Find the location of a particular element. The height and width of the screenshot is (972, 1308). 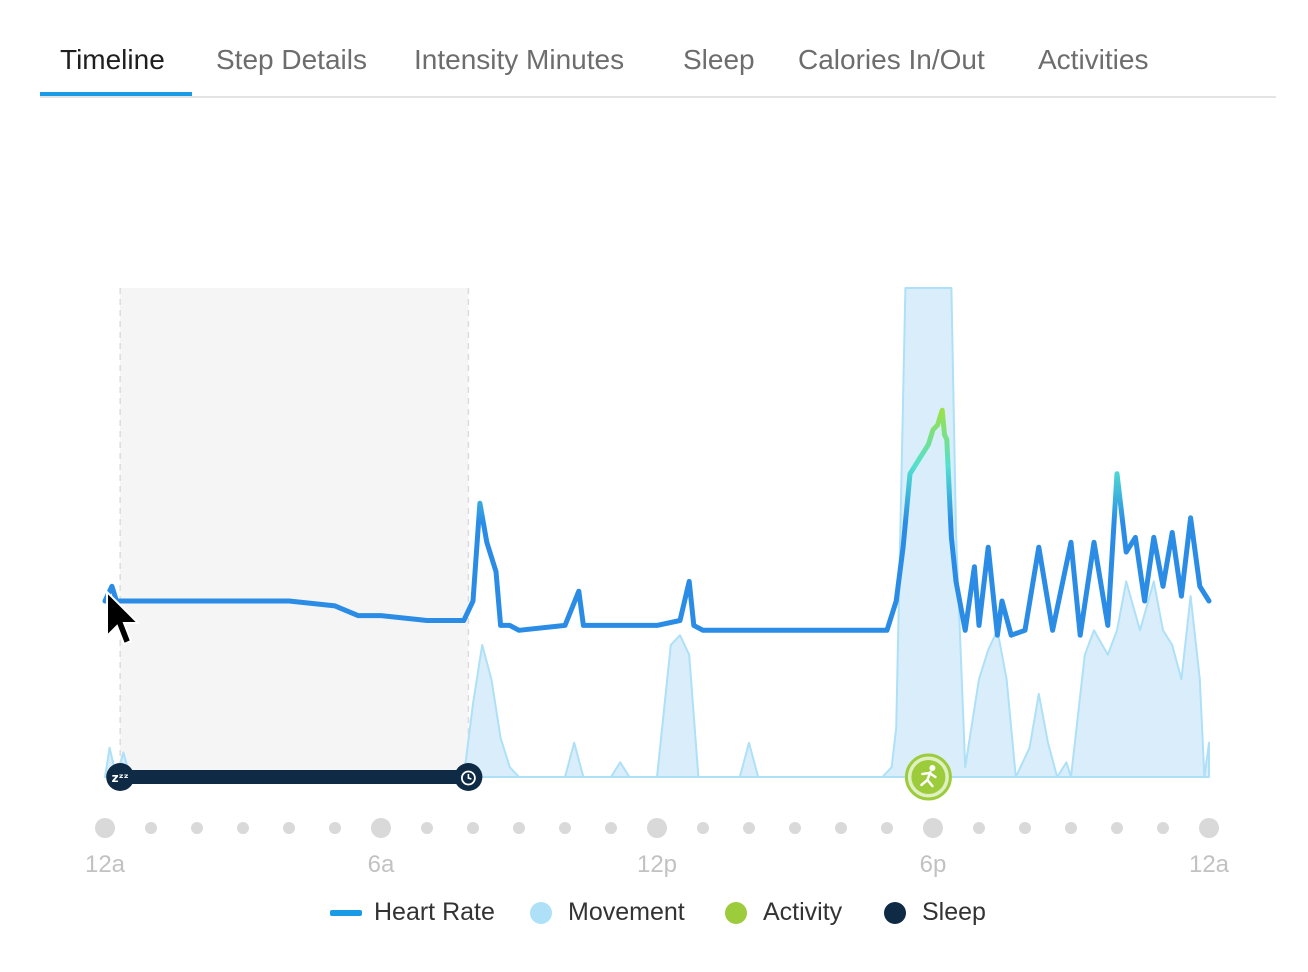

sleep-shading is located at coordinates (294, 532).